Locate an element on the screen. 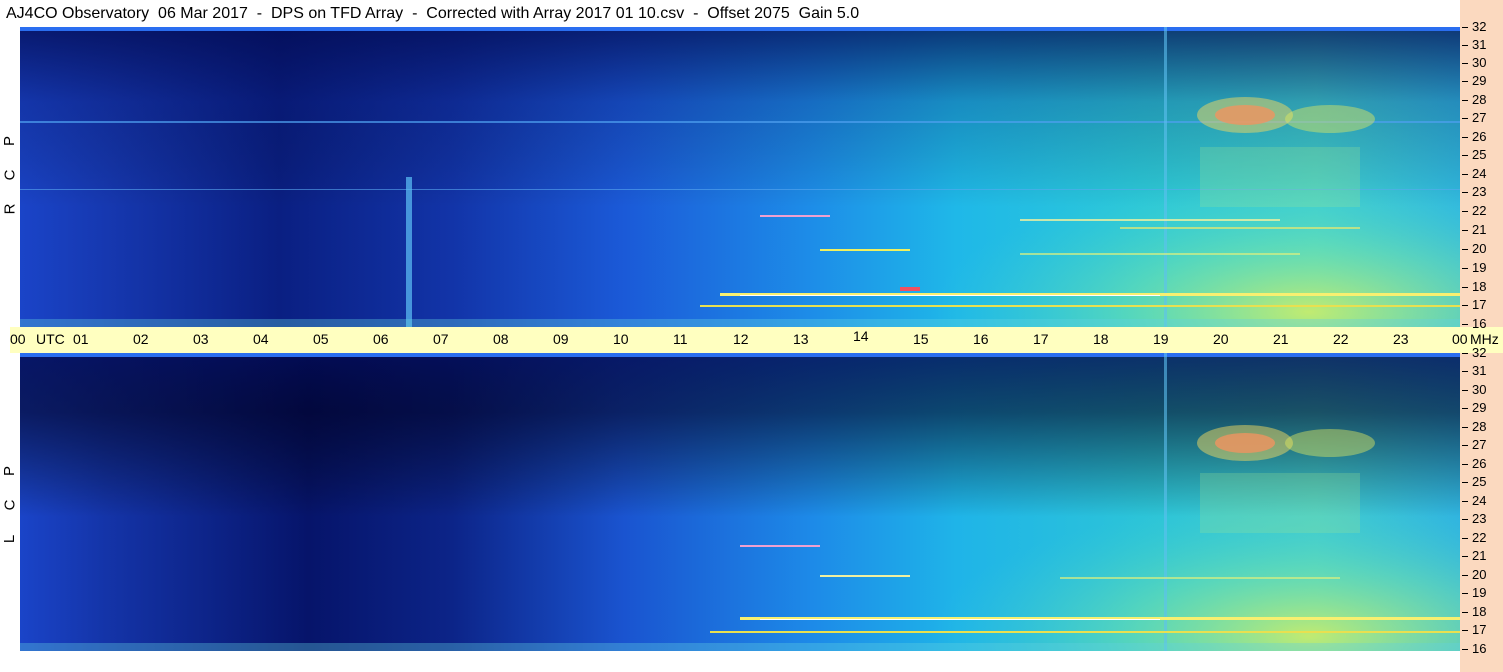 The image size is (1503, 672). utc-tick-4: 04 is located at coordinates (261, 339).